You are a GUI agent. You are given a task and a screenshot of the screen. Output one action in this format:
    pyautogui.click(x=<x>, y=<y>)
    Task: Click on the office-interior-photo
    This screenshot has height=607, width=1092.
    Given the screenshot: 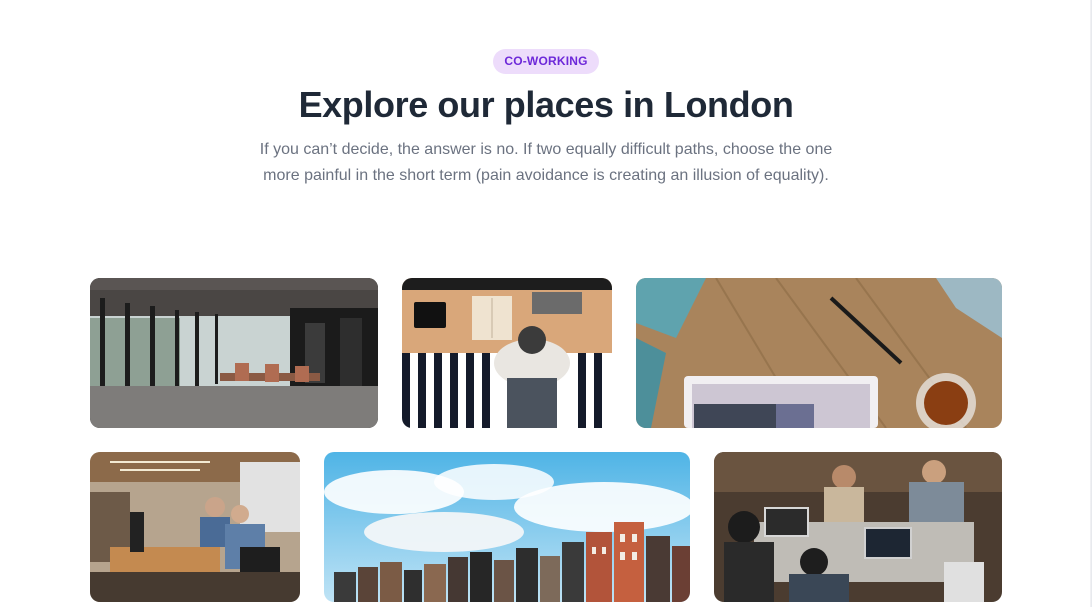 What is the action you would take?
    pyautogui.click(x=234, y=353)
    